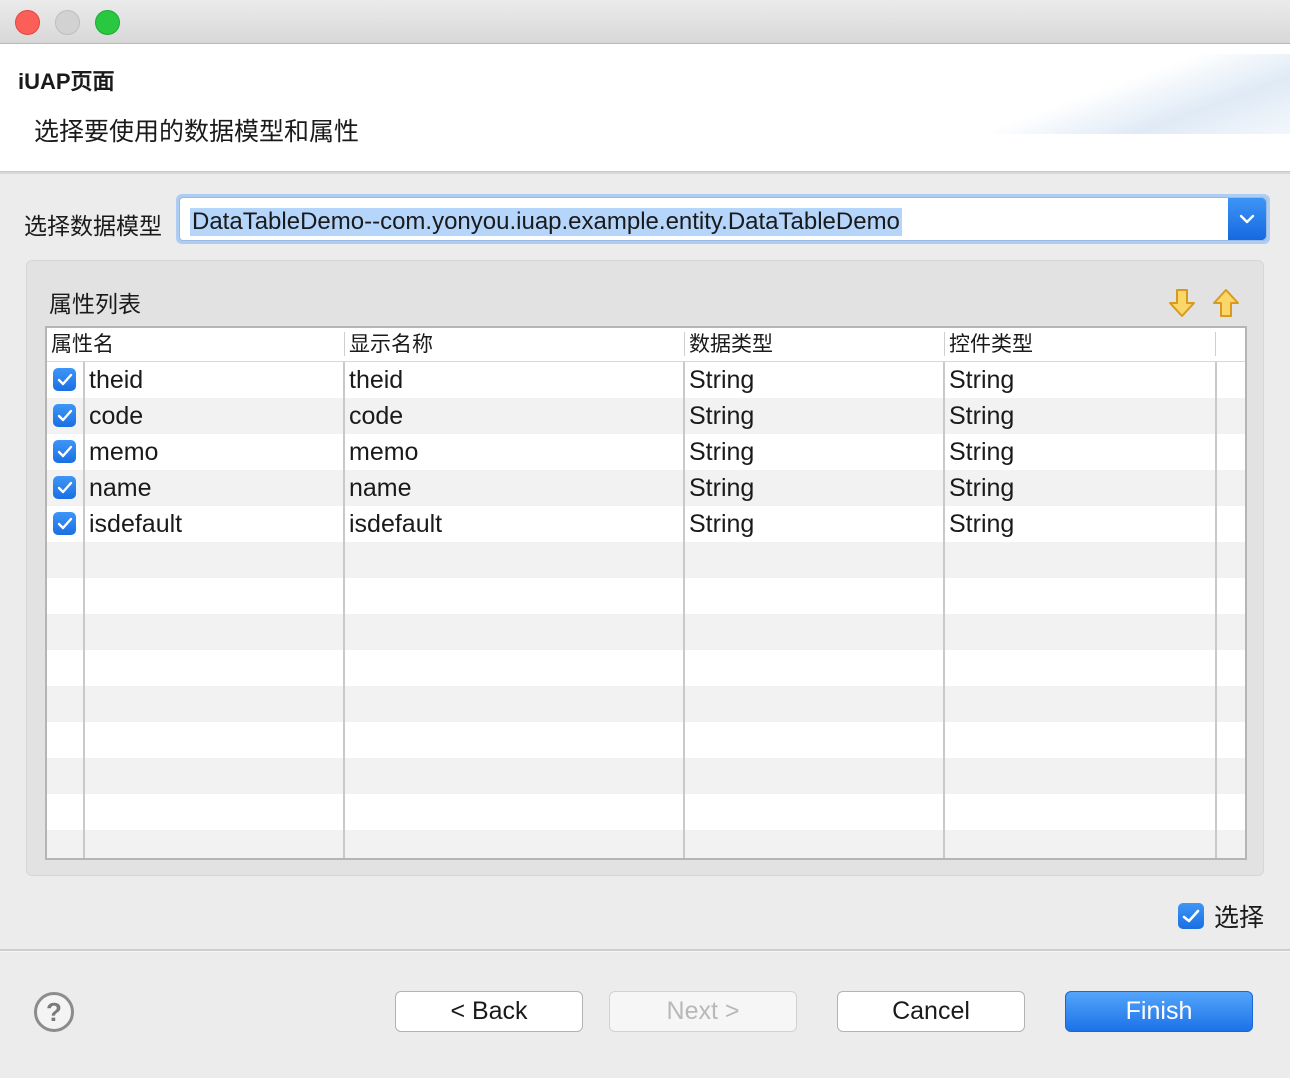 Image resolution: width=1290 pixels, height=1078 pixels. Describe the element at coordinates (116, 416) in the screenshot. I see `cell-attribute-name: code` at that location.